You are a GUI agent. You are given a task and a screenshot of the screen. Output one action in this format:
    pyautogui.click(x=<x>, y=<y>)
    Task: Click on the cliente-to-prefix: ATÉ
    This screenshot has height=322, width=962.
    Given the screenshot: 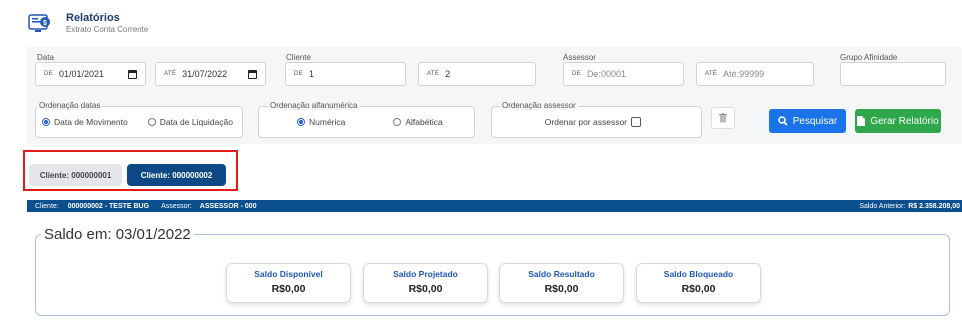 What is the action you would take?
    pyautogui.click(x=433, y=74)
    